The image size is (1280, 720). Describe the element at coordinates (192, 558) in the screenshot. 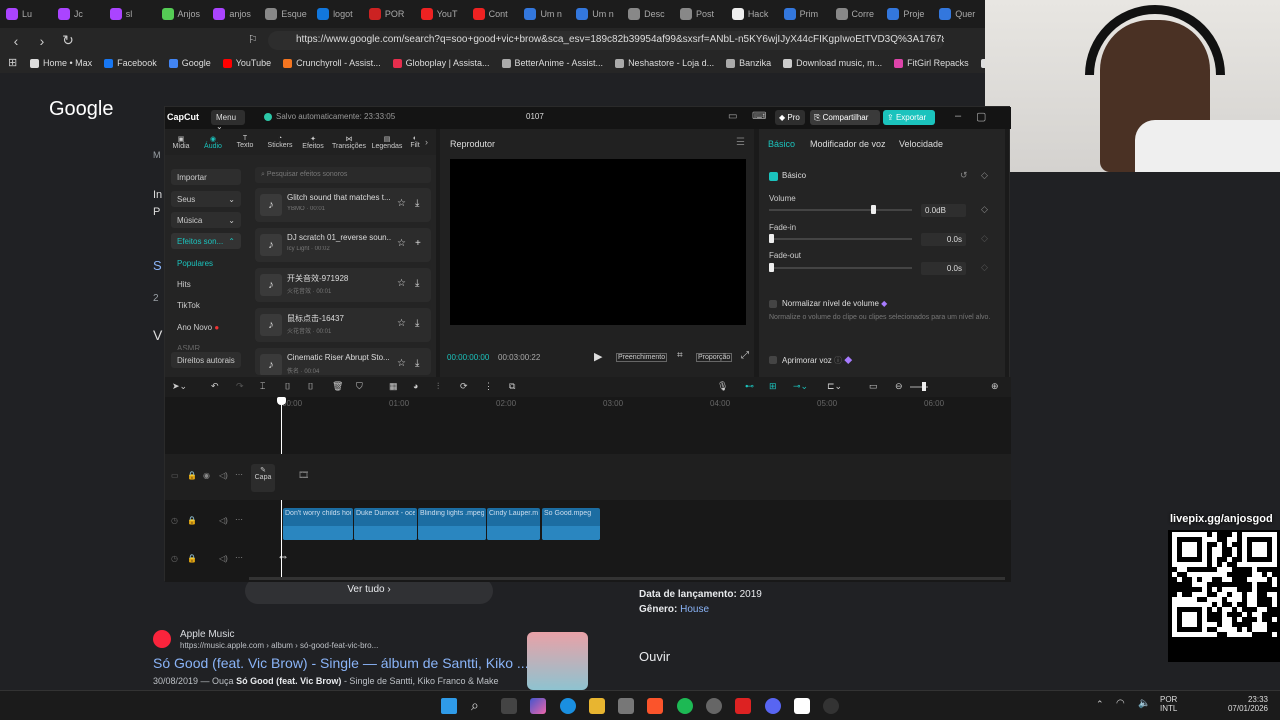

I see `lock-icon: 🔒` at that location.